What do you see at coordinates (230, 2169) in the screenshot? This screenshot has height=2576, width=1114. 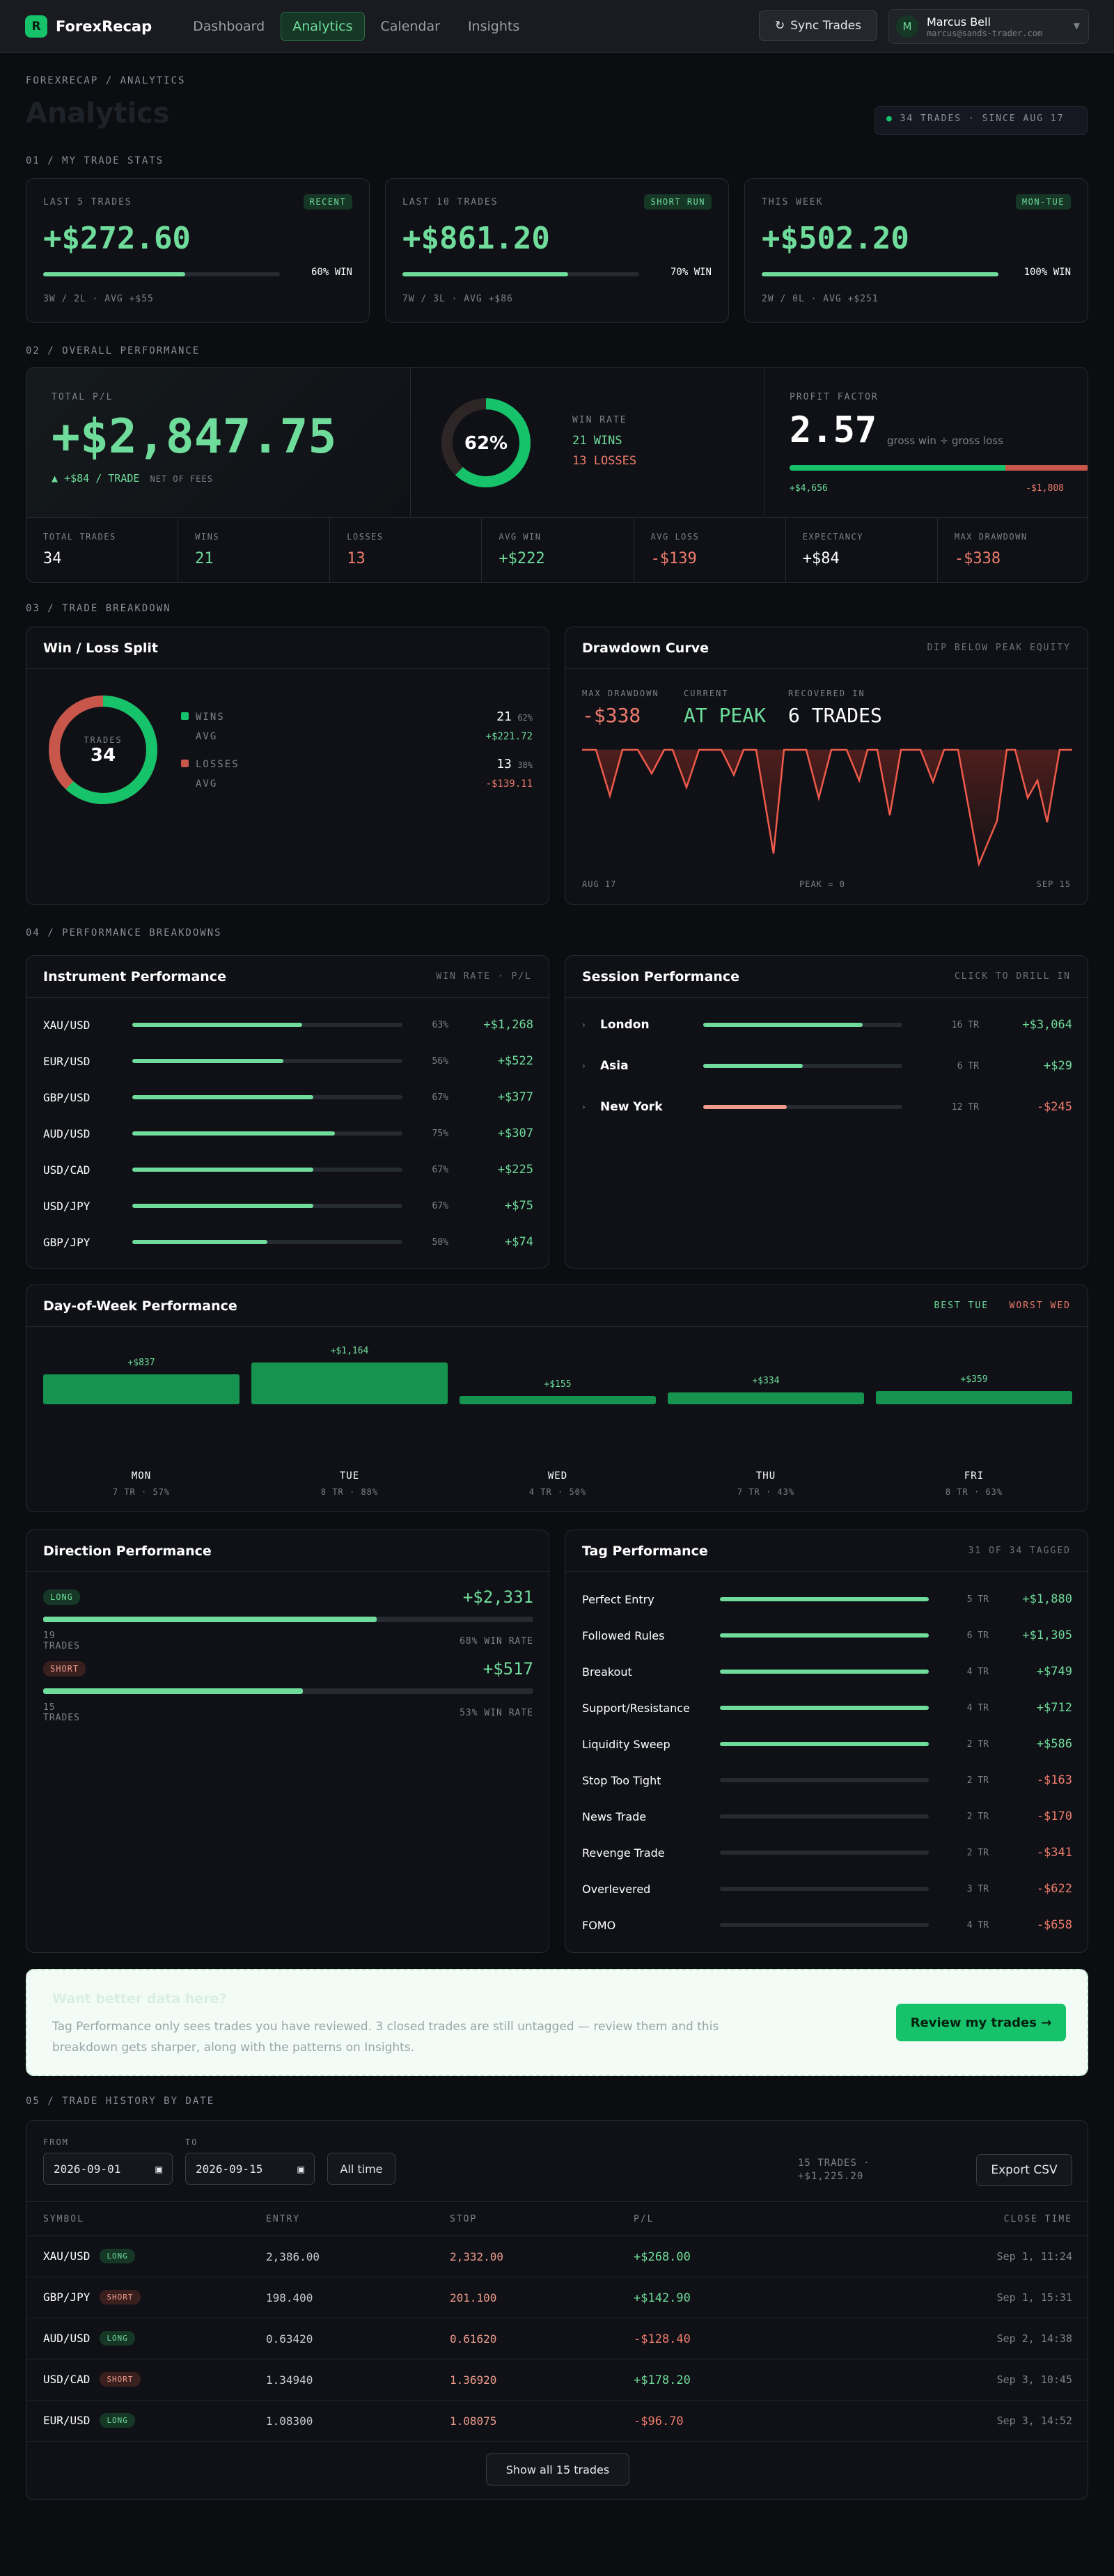 I see `to-date: 2026-09-15` at bounding box center [230, 2169].